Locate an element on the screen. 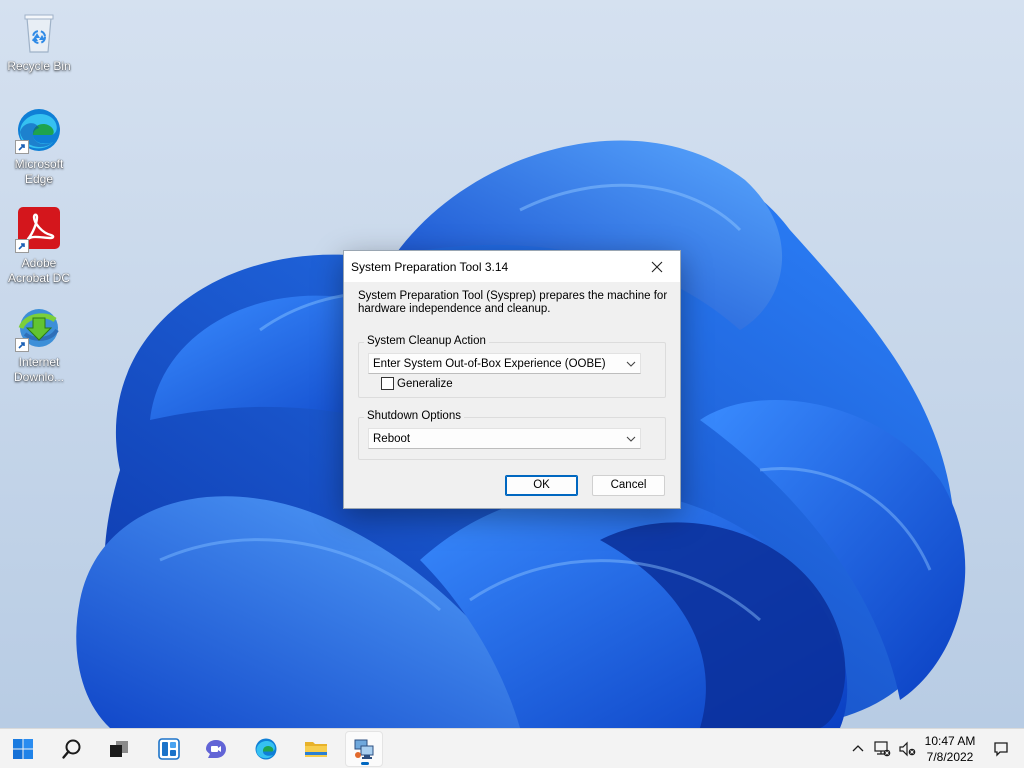 Image resolution: width=1024 pixels, height=768 pixels. sysprep-icon is located at coordinates (364, 749).